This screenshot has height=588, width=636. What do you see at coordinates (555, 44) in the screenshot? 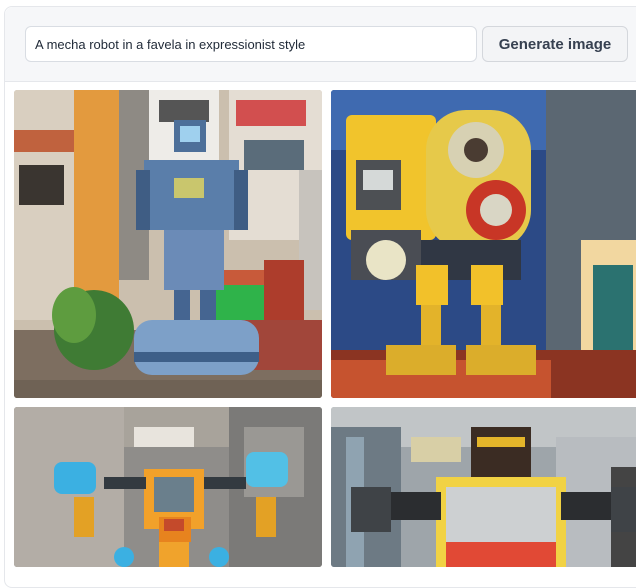
I see `generate-image-button: Generate image` at bounding box center [555, 44].